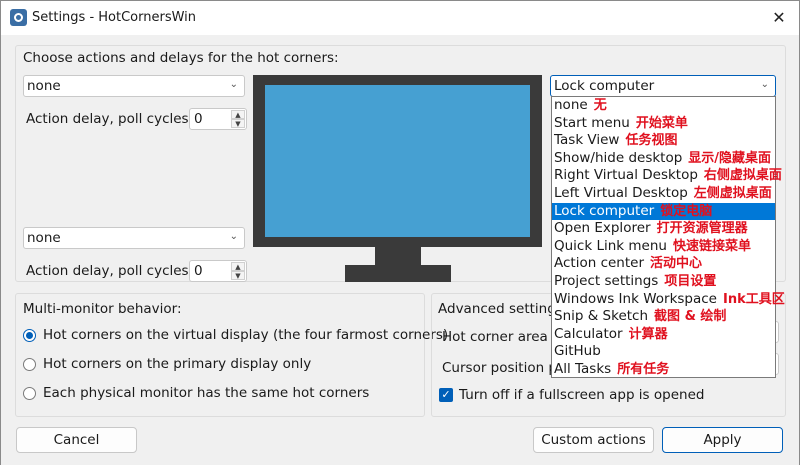 The image size is (800, 465). I want to click on close-button: ✕, so click(779, 18).